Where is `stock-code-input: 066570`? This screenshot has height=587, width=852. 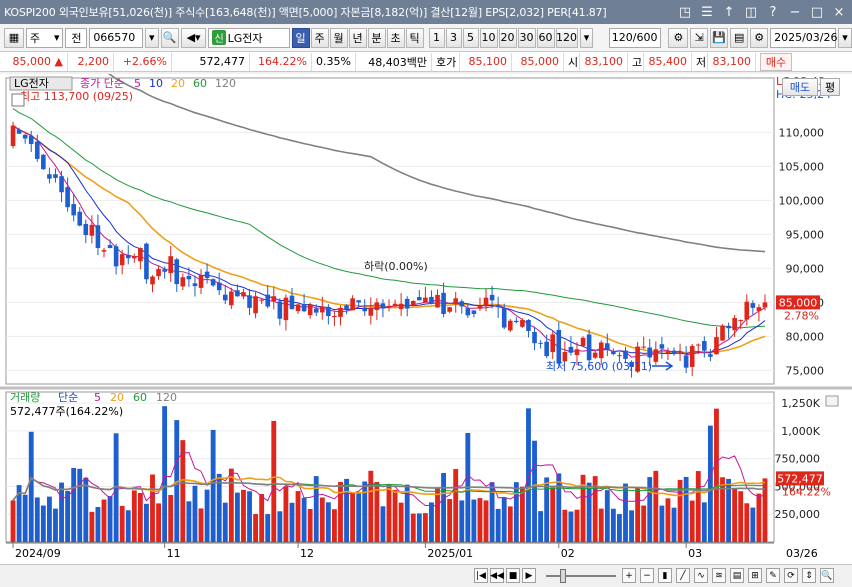
stock-code-input: 066570 is located at coordinates (116, 37).